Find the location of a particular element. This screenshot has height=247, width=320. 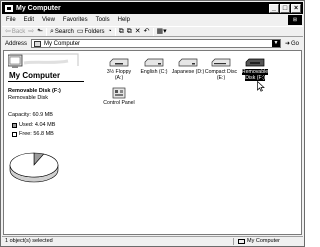

up-folder-icon: ⬑ is located at coordinates (40, 31).